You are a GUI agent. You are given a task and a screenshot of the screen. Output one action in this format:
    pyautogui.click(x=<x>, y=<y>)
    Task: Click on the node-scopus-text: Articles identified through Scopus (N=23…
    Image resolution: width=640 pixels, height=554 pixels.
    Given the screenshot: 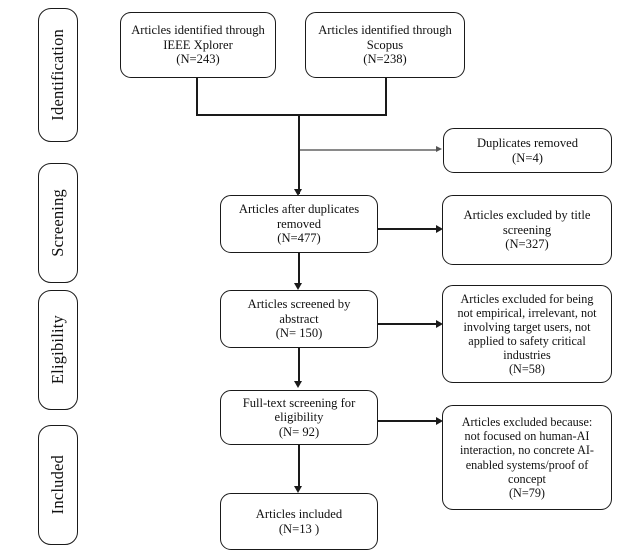 What is the action you would take?
    pyautogui.click(x=385, y=45)
    